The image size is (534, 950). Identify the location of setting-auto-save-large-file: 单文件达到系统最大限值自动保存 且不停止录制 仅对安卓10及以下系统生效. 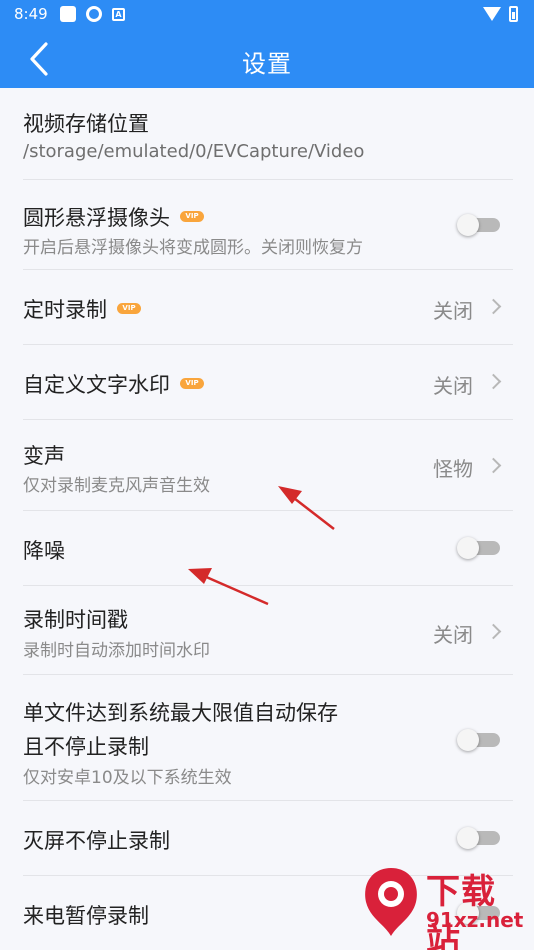
(268, 738).